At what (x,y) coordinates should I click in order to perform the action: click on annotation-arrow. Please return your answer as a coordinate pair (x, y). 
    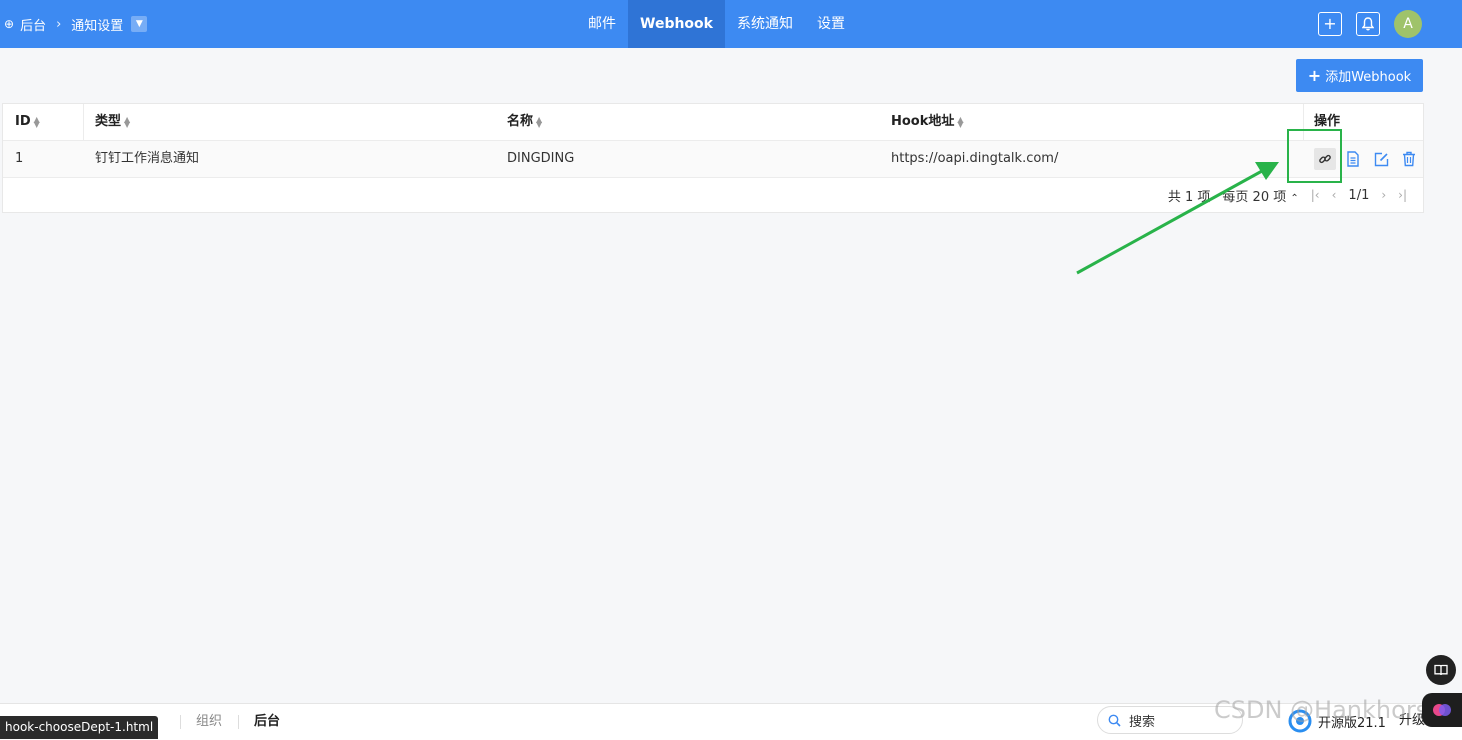
    Looking at the image, I should click on (1177, 218).